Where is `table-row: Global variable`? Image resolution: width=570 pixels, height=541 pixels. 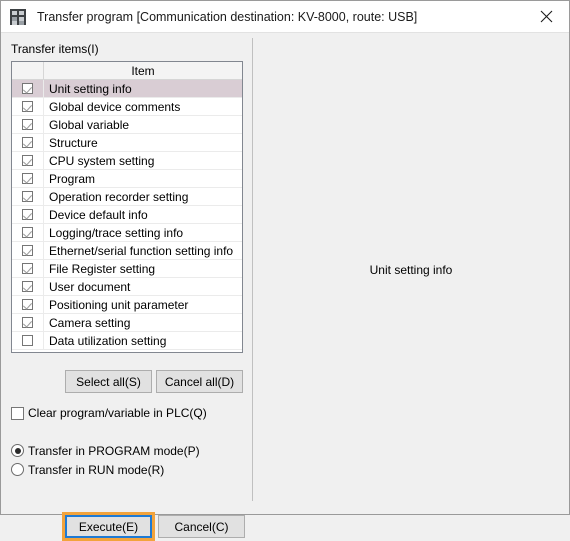
table-row: Global variable is located at coordinates (127, 125).